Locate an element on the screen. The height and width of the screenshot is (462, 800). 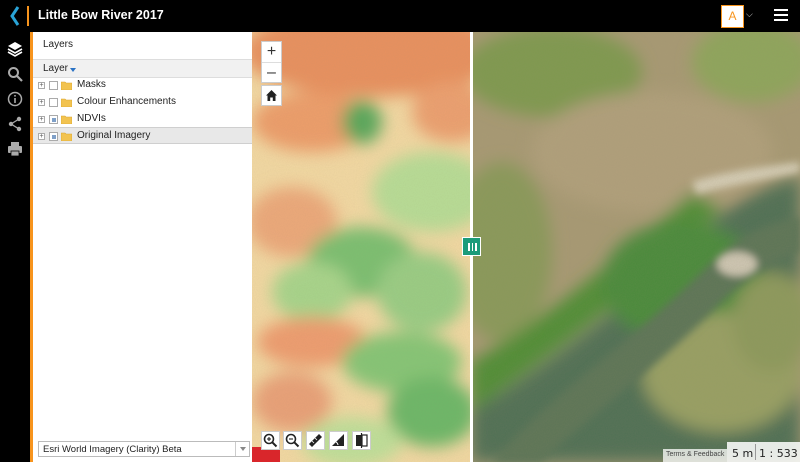
tool-rail is located at coordinates (15, 247).